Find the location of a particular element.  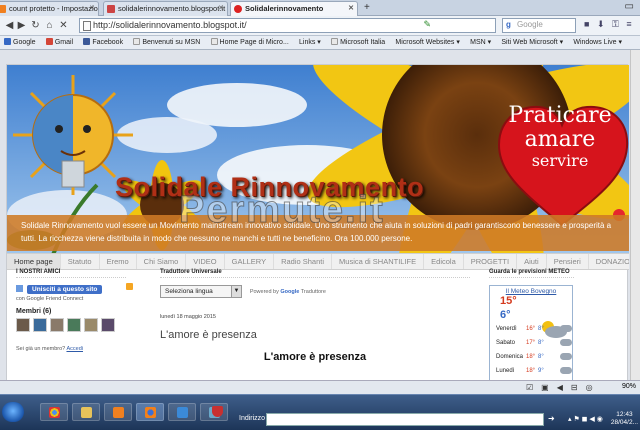

speaker-icon: ◀ is located at coordinates (560, 387).